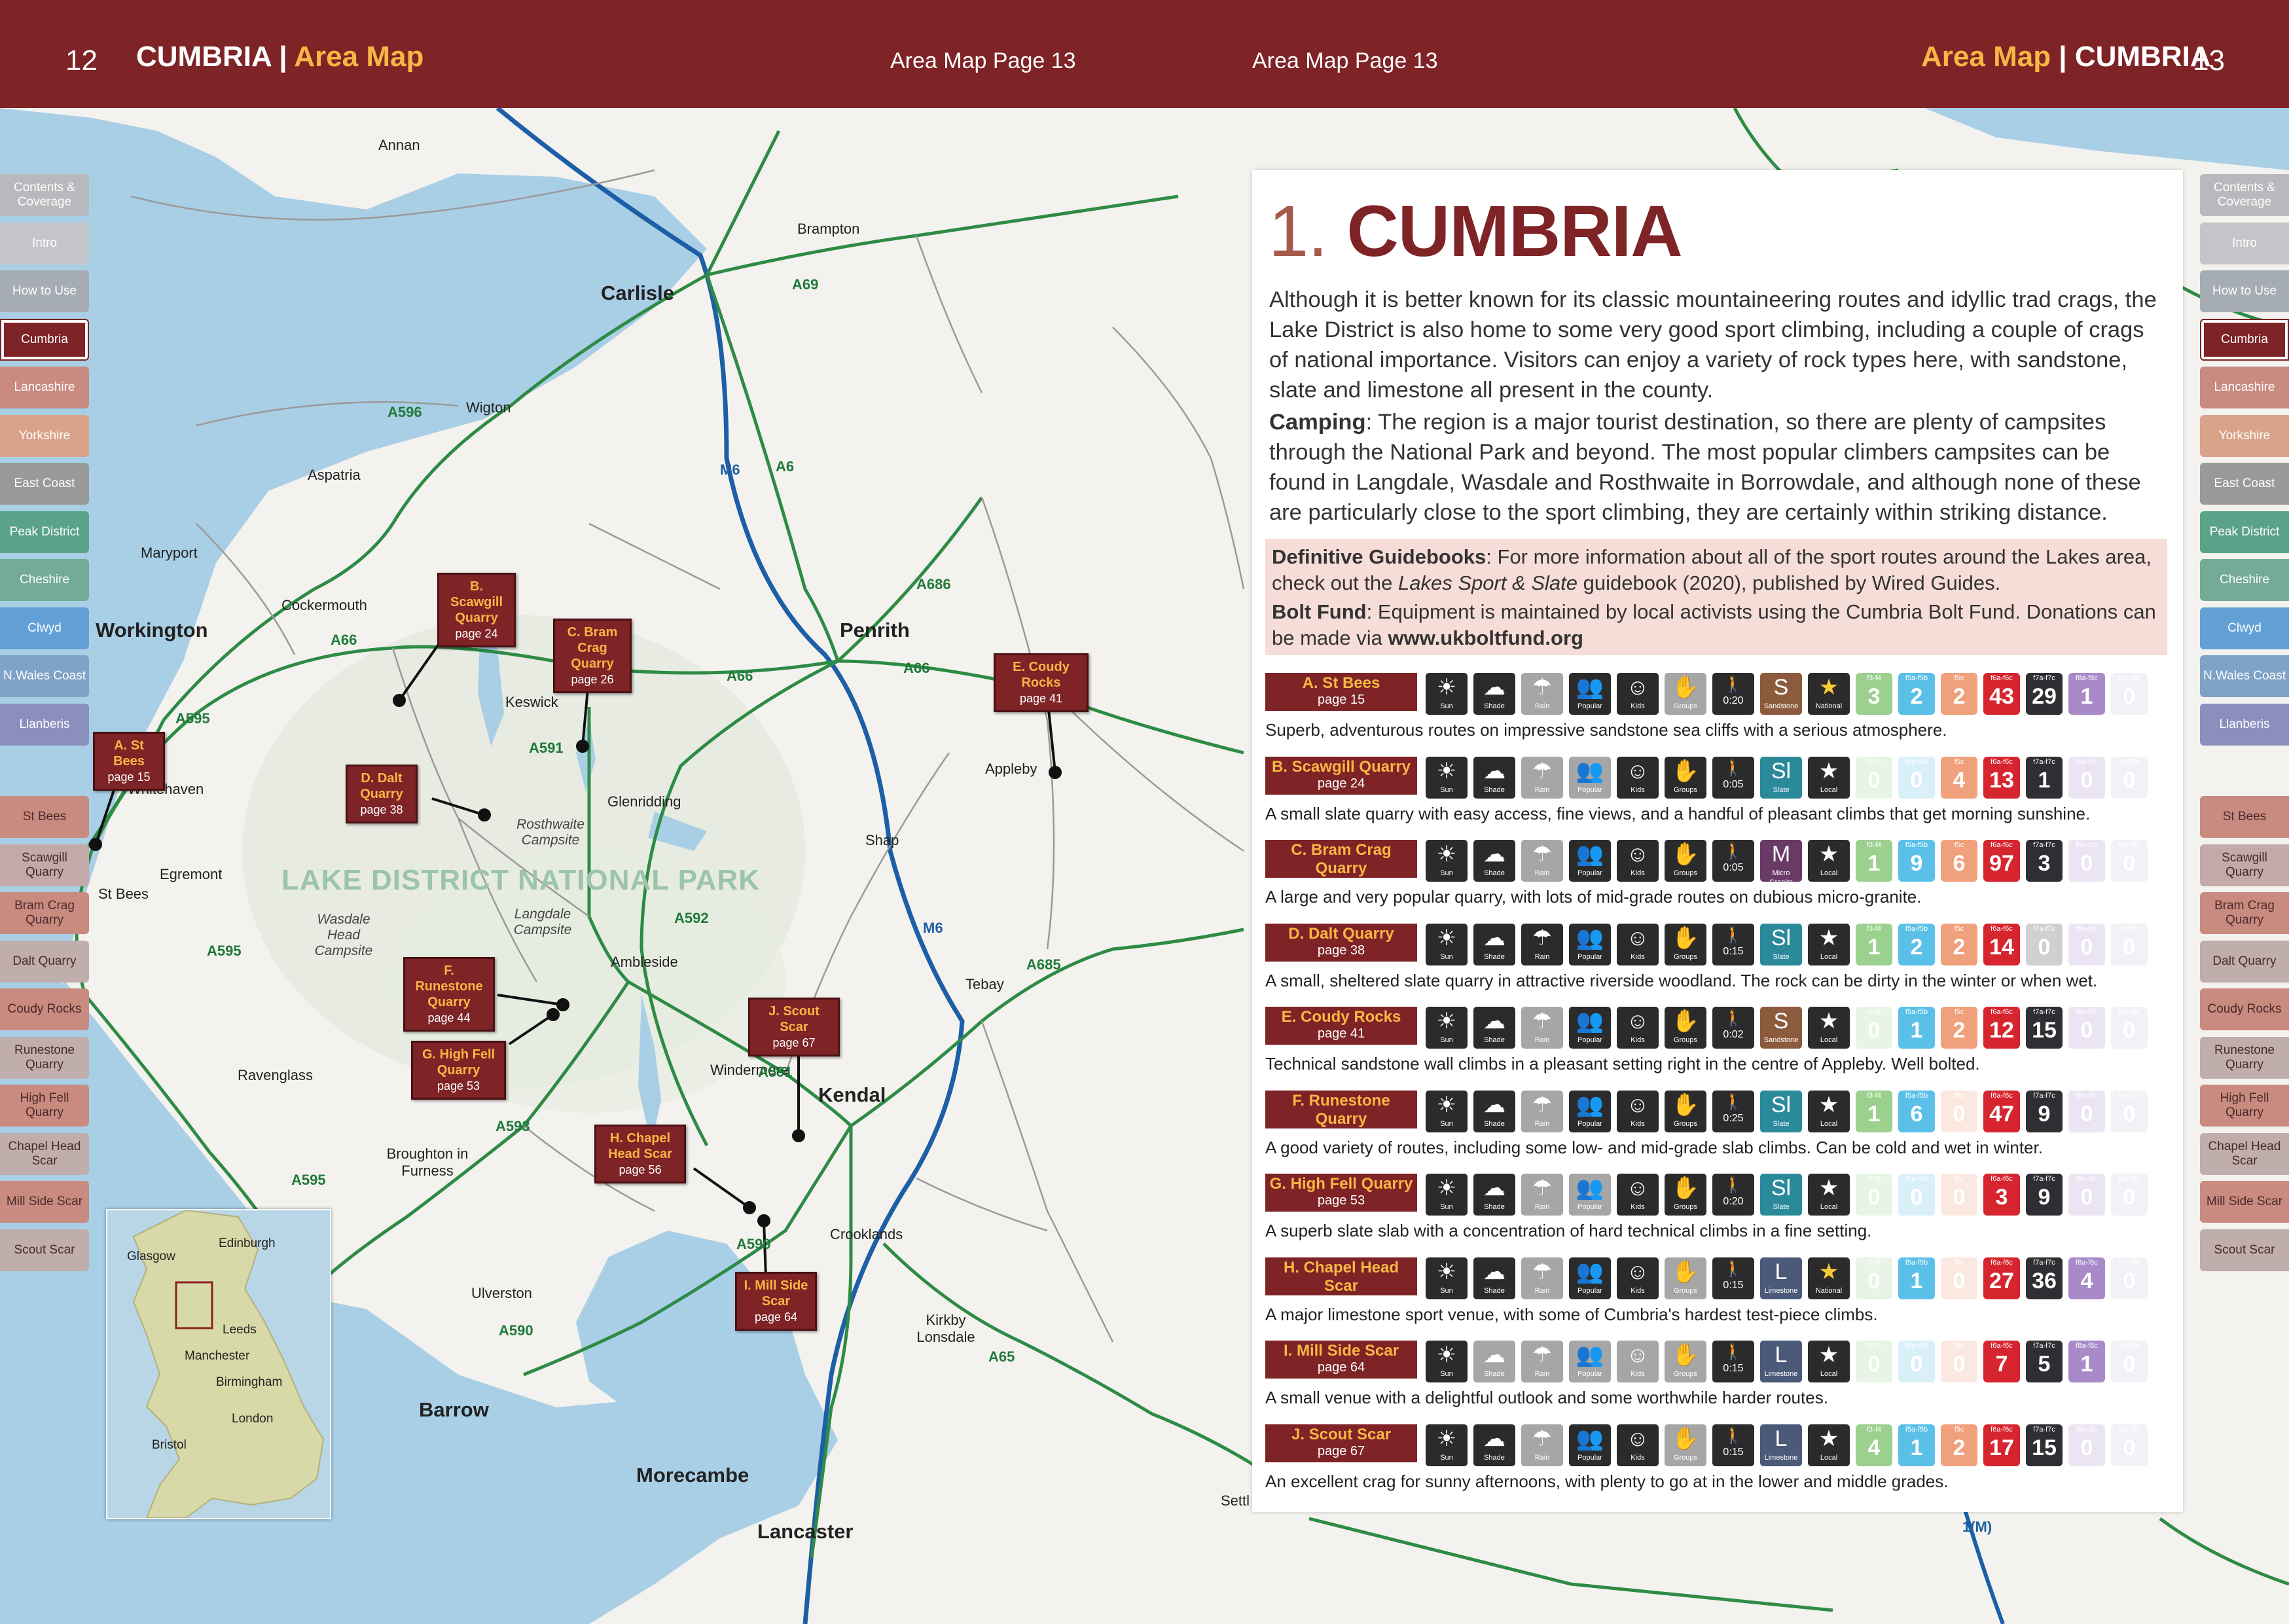 This screenshot has width=2289, height=1624. What do you see at coordinates (1341, 1360) in the screenshot?
I see `crag-row-name: I. Mill Side Scar page 64` at bounding box center [1341, 1360].